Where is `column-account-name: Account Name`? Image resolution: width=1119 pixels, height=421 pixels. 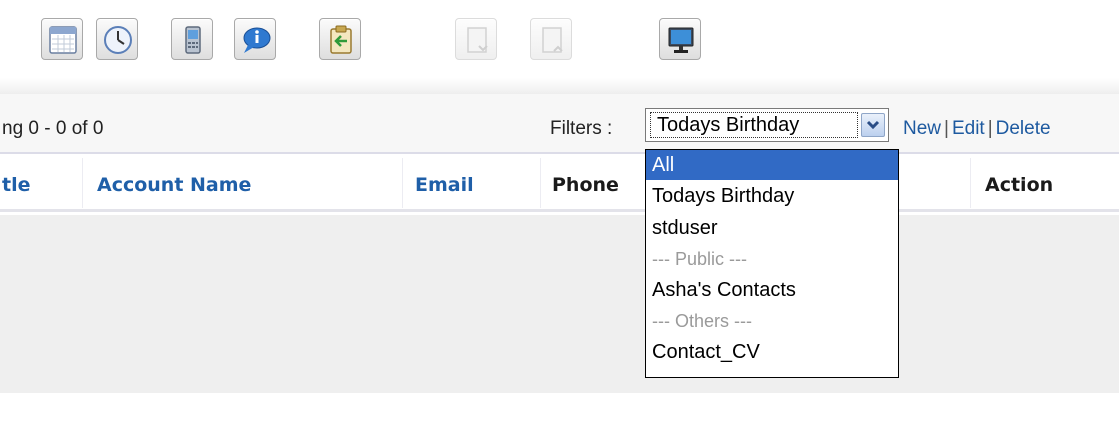 column-account-name: Account Name is located at coordinates (174, 185).